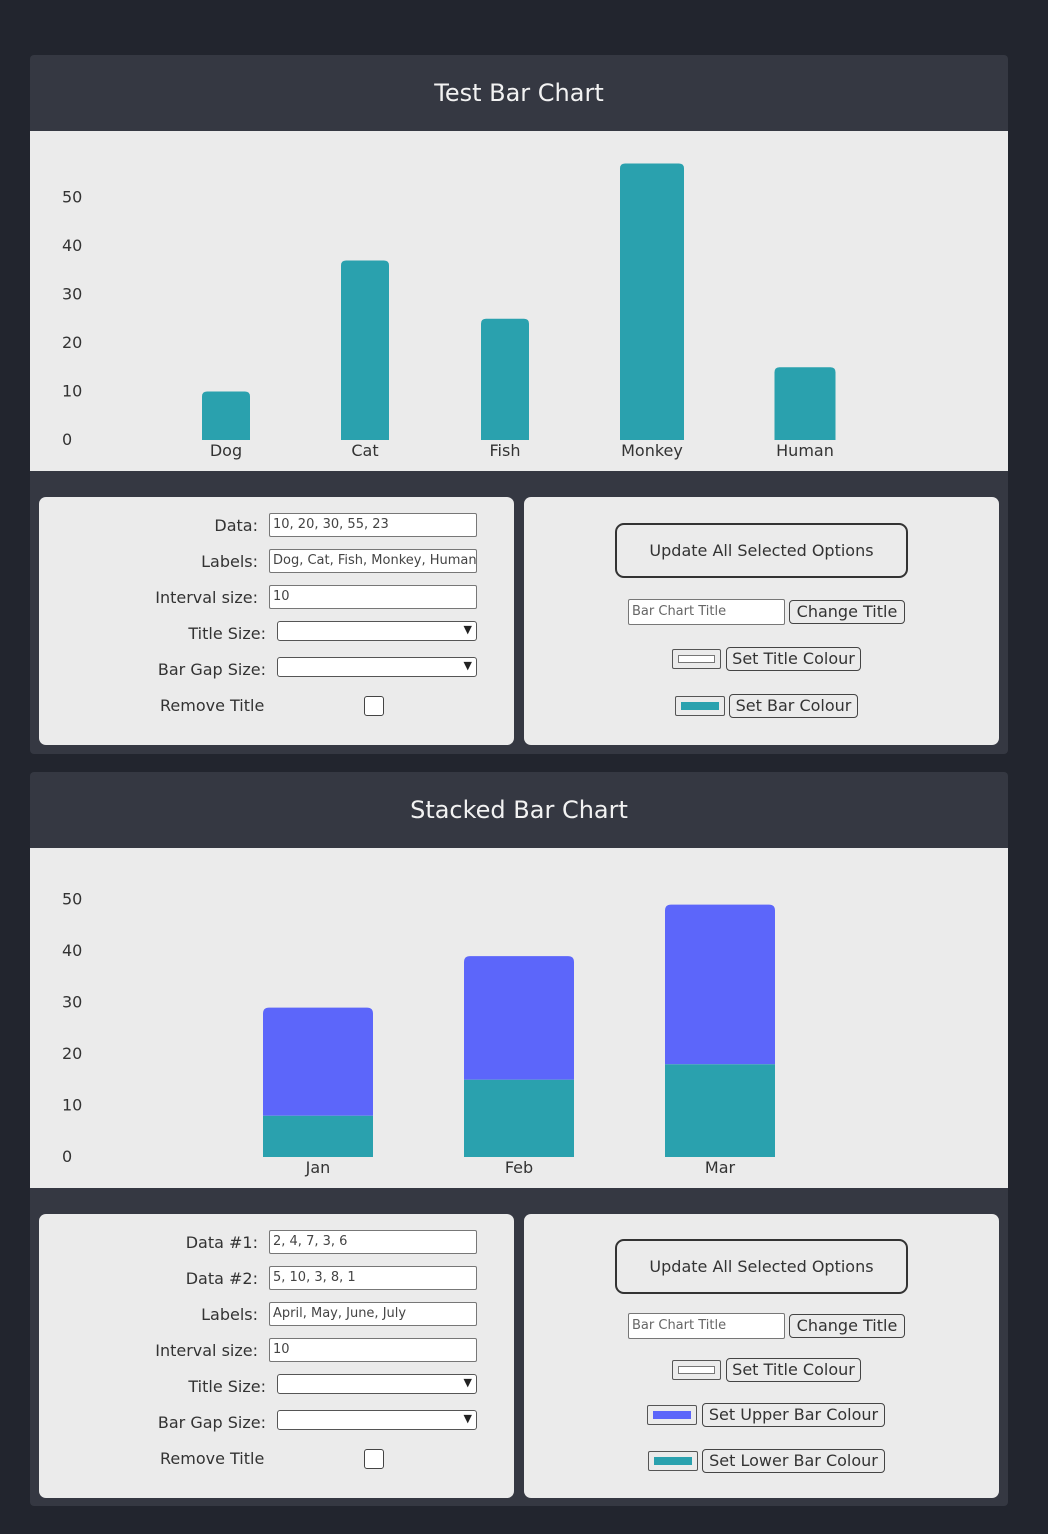  I want to click on lower-bar-colour-picker, so click(673, 1461).